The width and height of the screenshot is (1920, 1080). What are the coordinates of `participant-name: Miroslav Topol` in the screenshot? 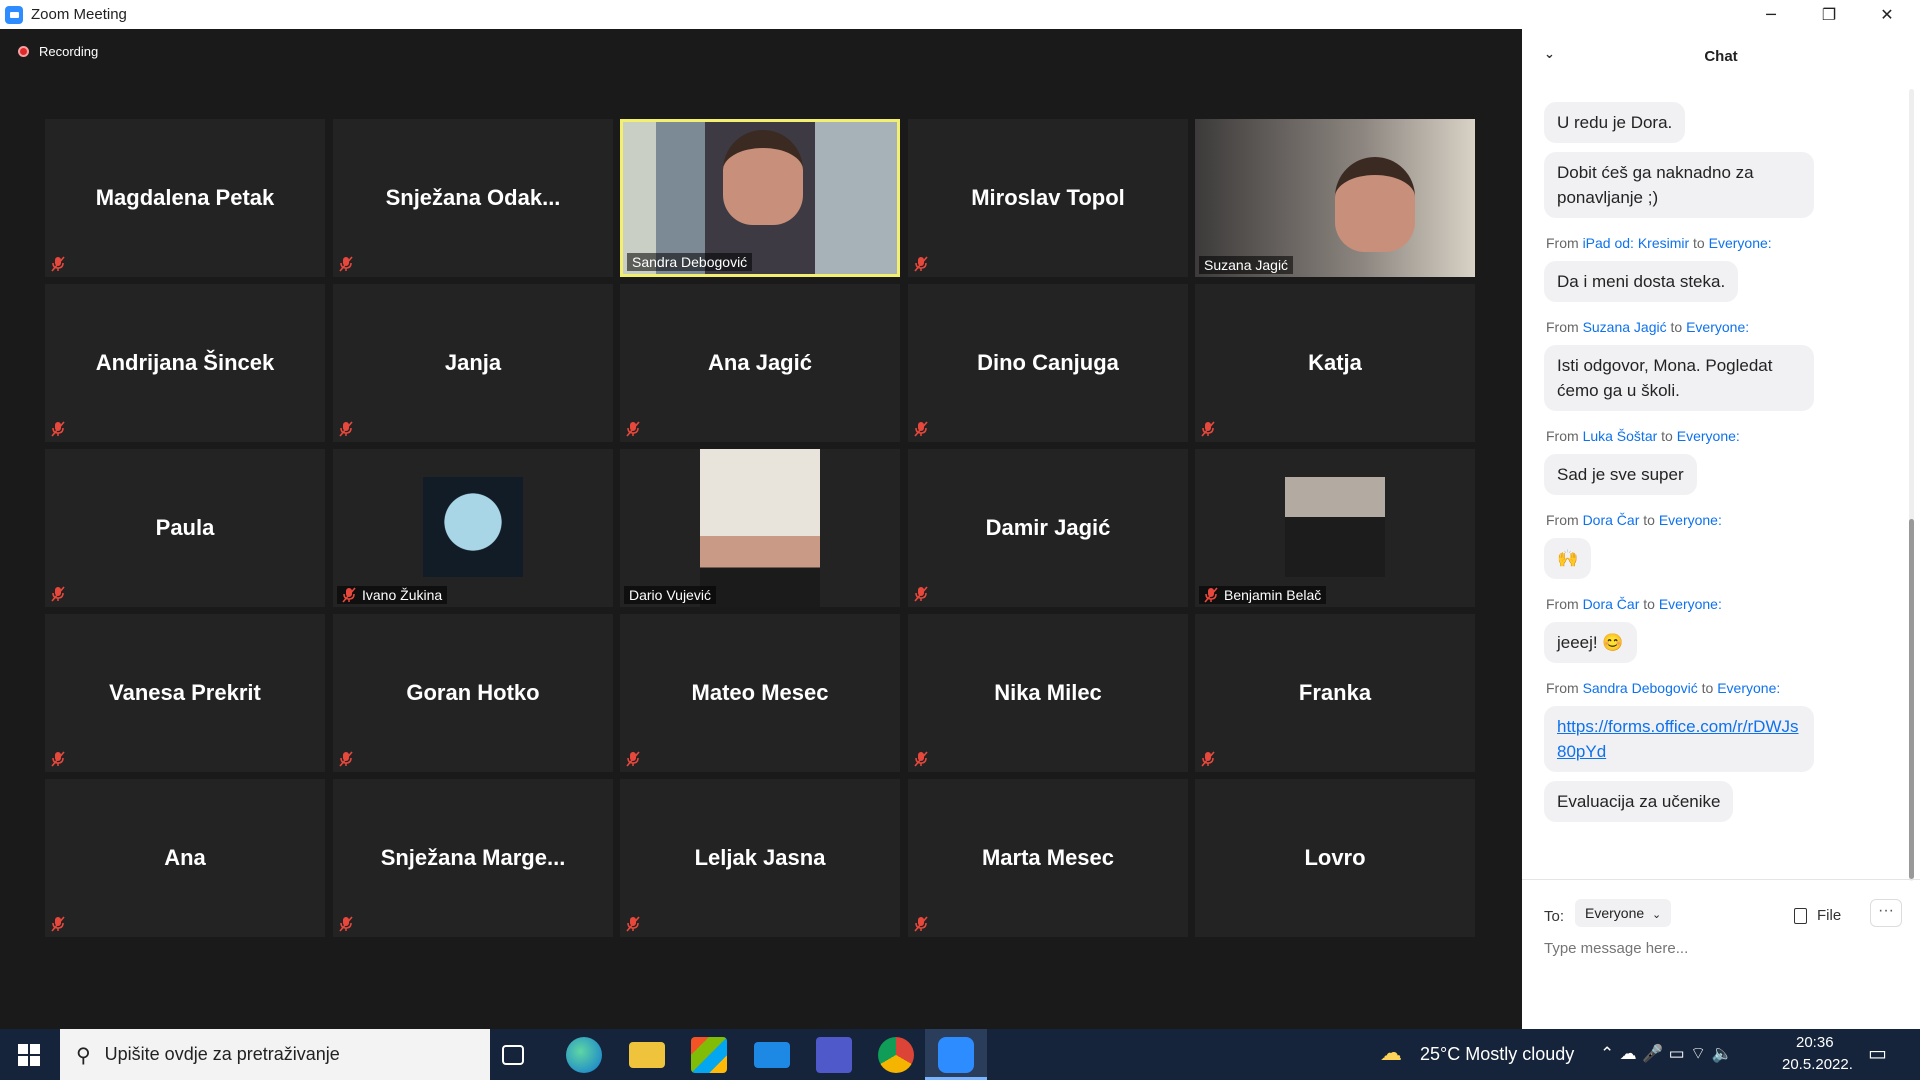 It's located at (1048, 197).